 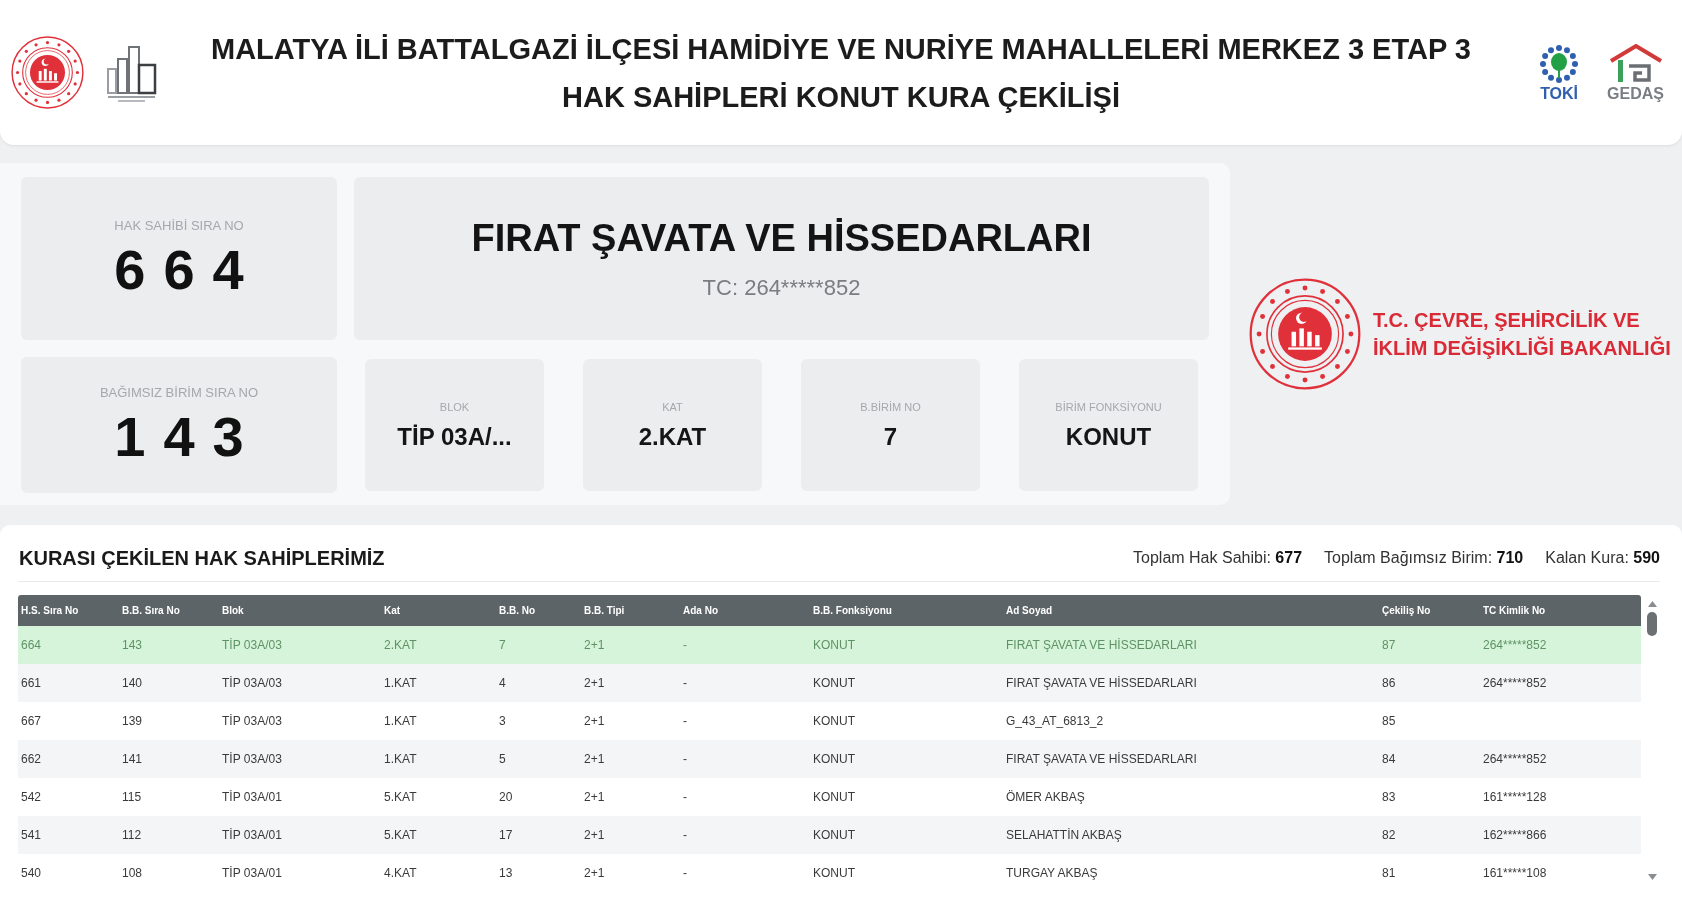 What do you see at coordinates (1652, 624) in the screenshot?
I see `scrollbar-thumb` at bounding box center [1652, 624].